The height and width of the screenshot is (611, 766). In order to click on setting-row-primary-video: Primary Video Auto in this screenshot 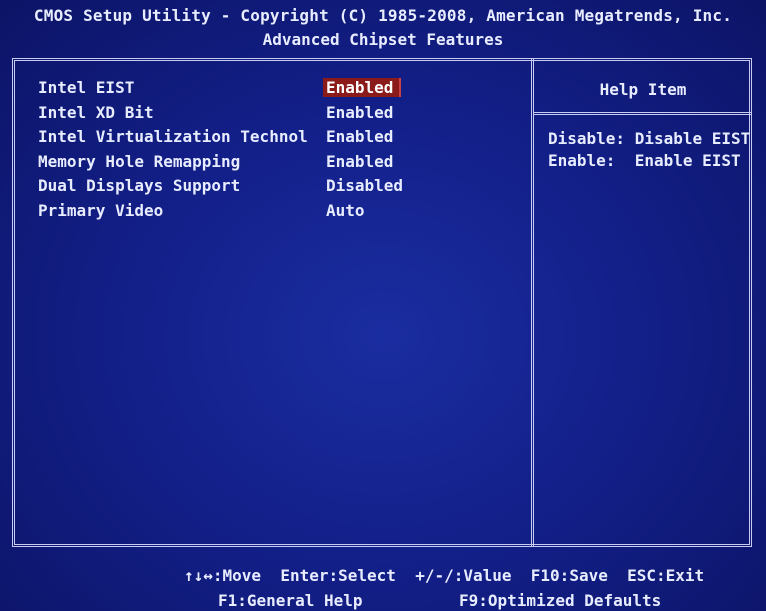, I will do `click(278, 213)`.